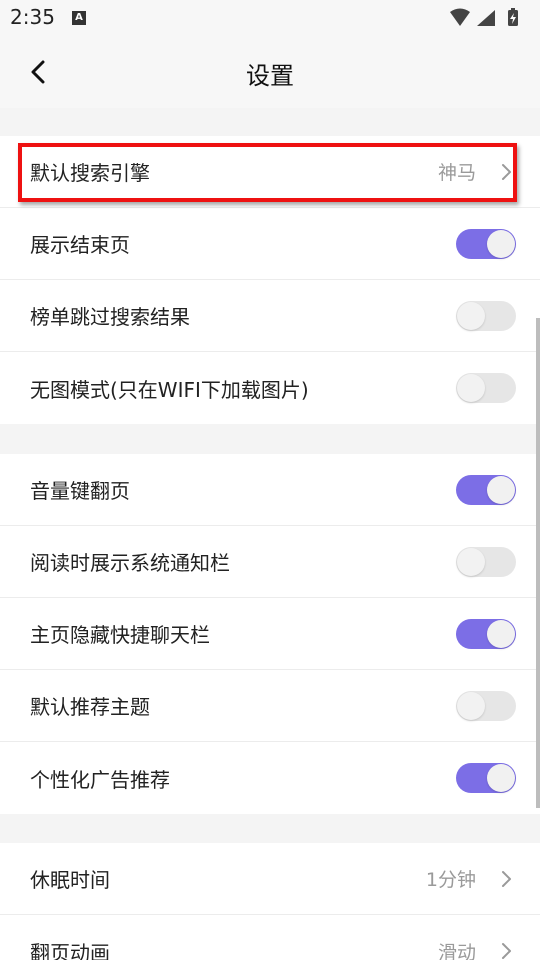 The width and height of the screenshot is (540, 960). What do you see at coordinates (486, 18) in the screenshot?
I see `signal-icon` at bounding box center [486, 18].